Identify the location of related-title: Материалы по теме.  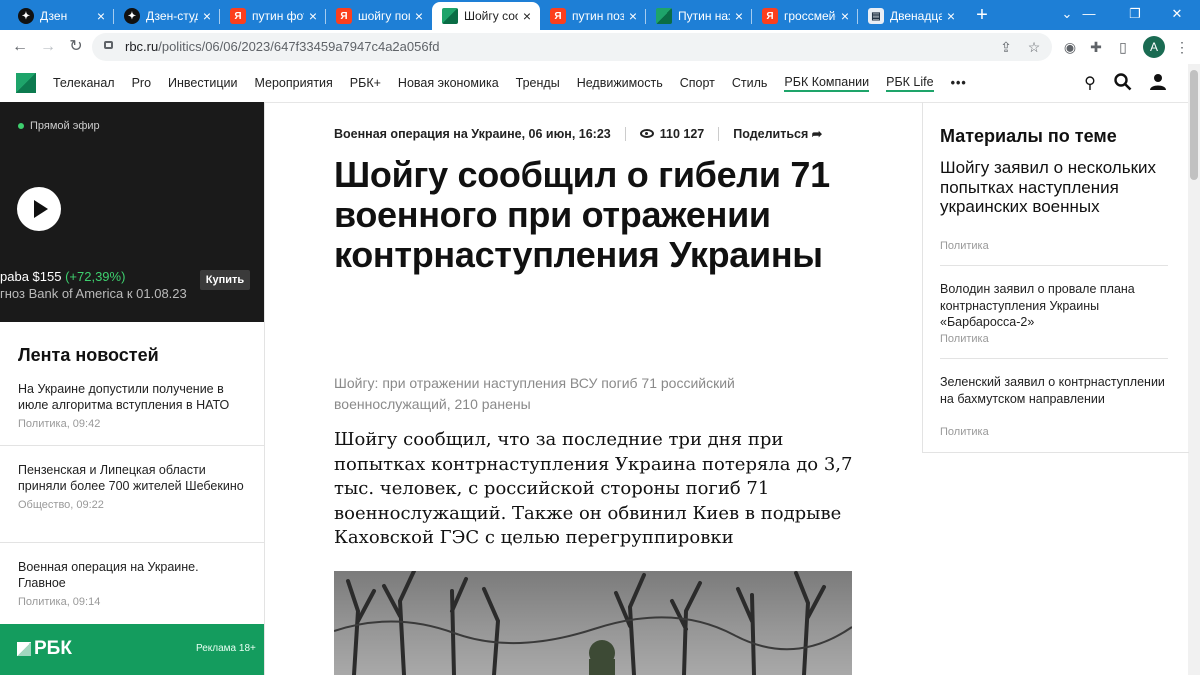
(1028, 136).